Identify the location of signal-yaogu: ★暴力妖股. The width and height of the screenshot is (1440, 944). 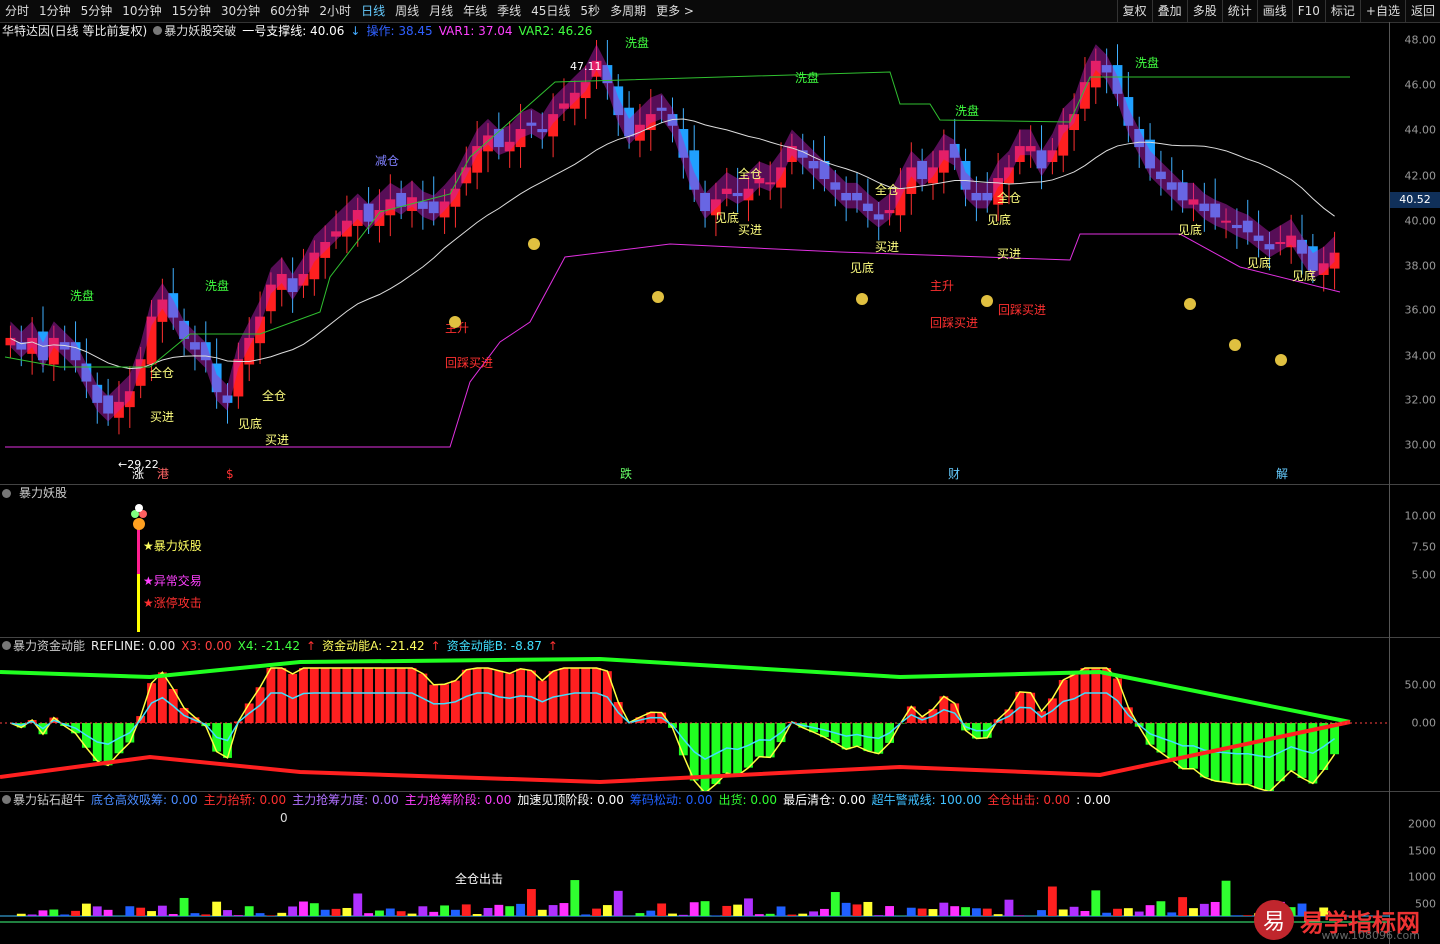
(172, 546).